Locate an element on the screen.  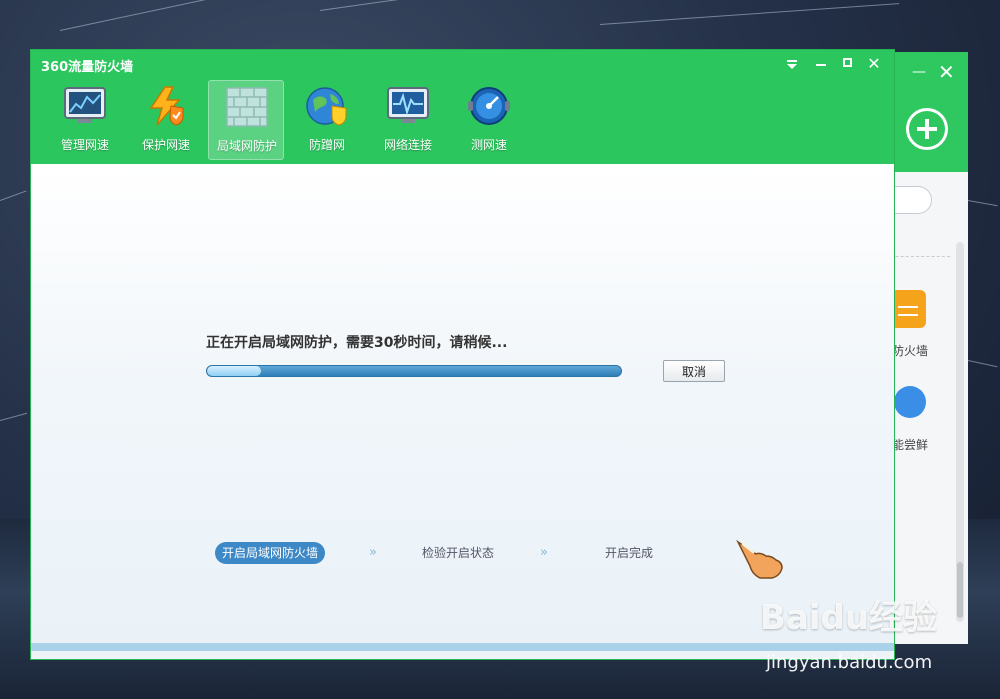
tab-label: 管理网速 is located at coordinates (84, 145).